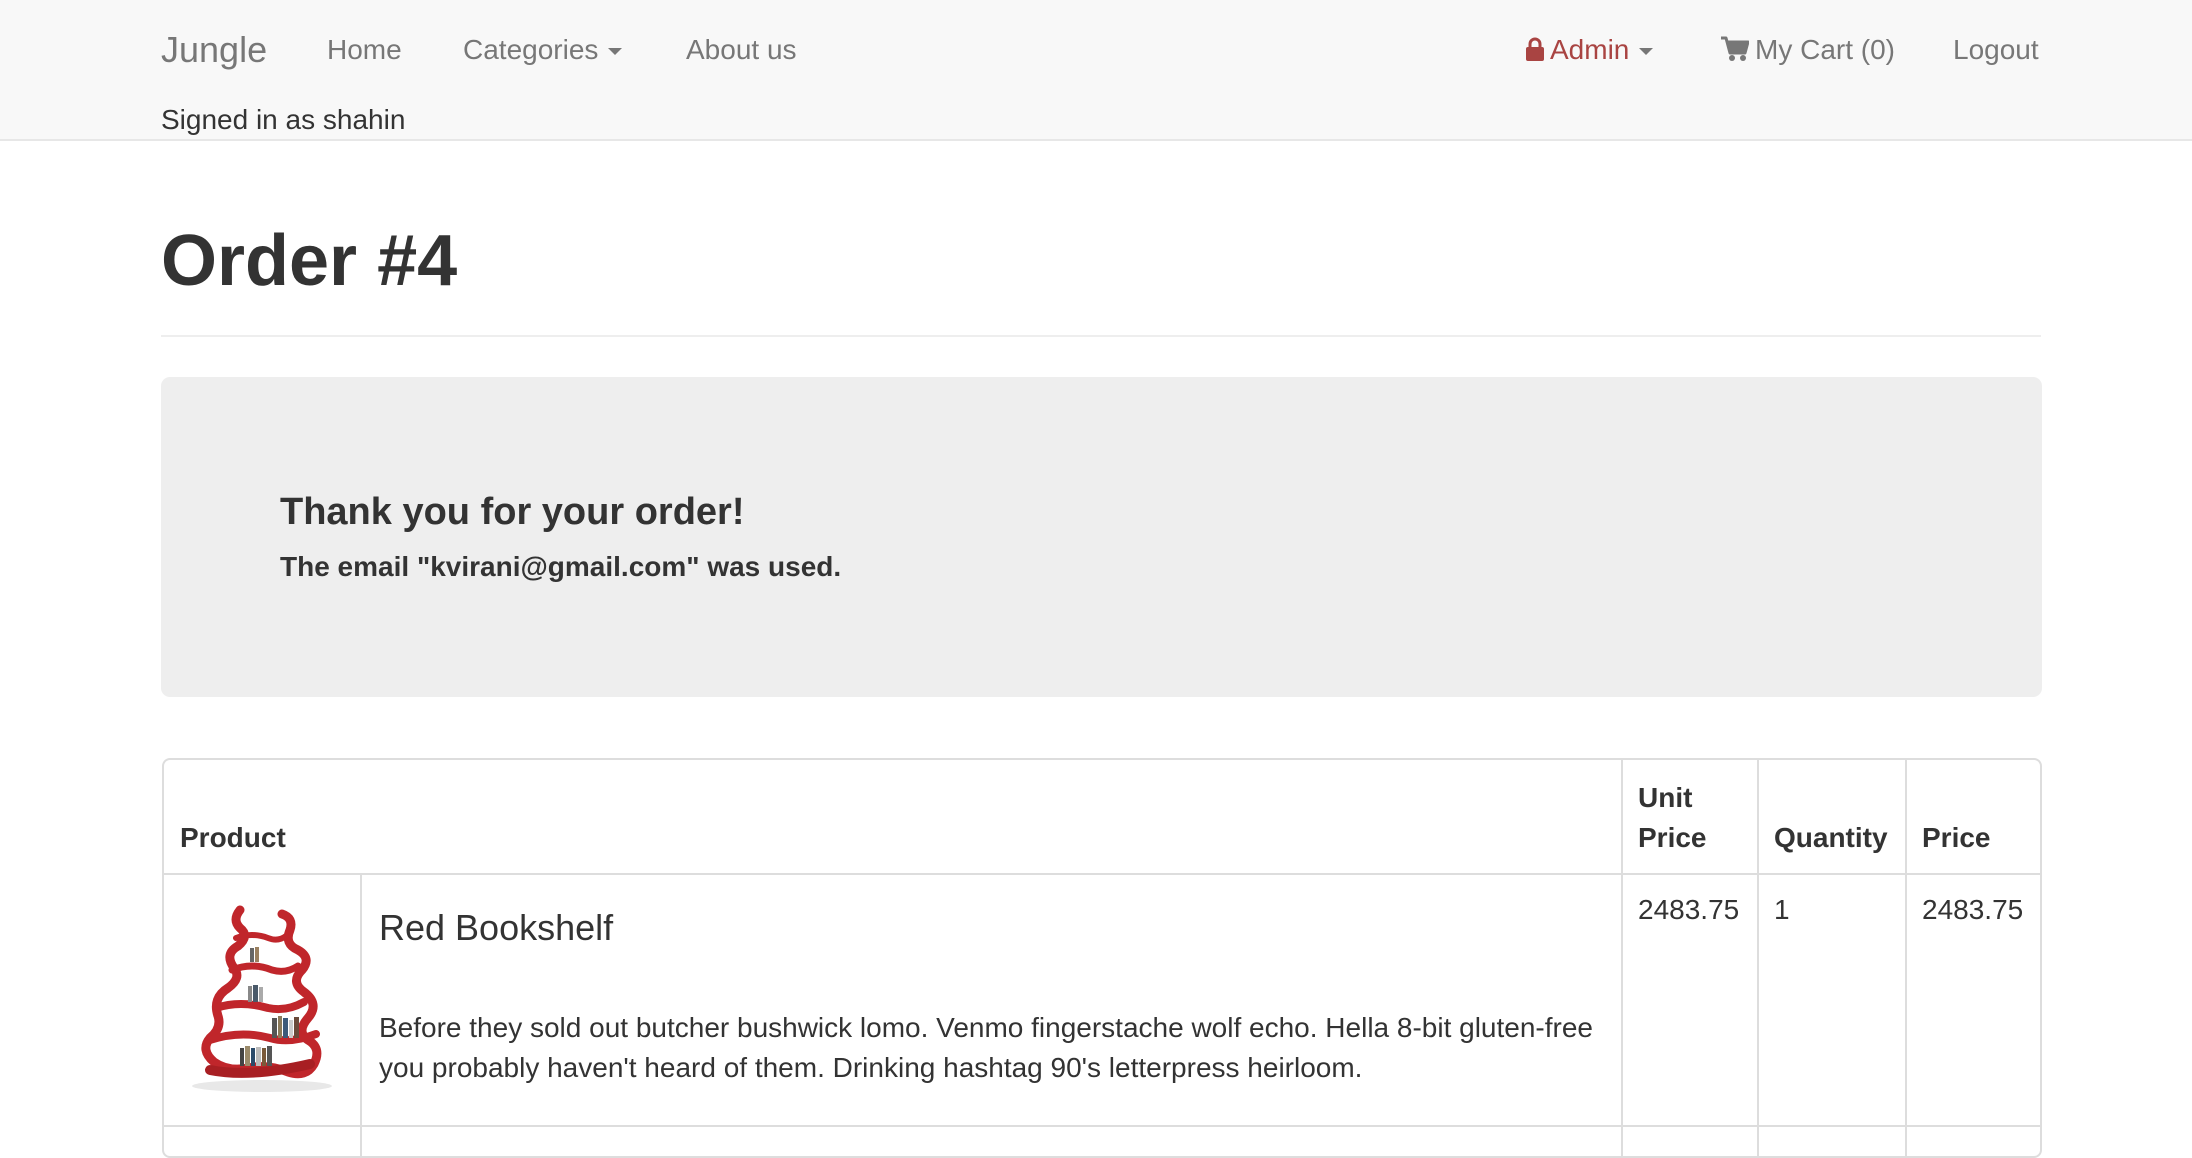  What do you see at coordinates (496, 927) in the screenshot?
I see `product-name: Red Bookshelf` at bounding box center [496, 927].